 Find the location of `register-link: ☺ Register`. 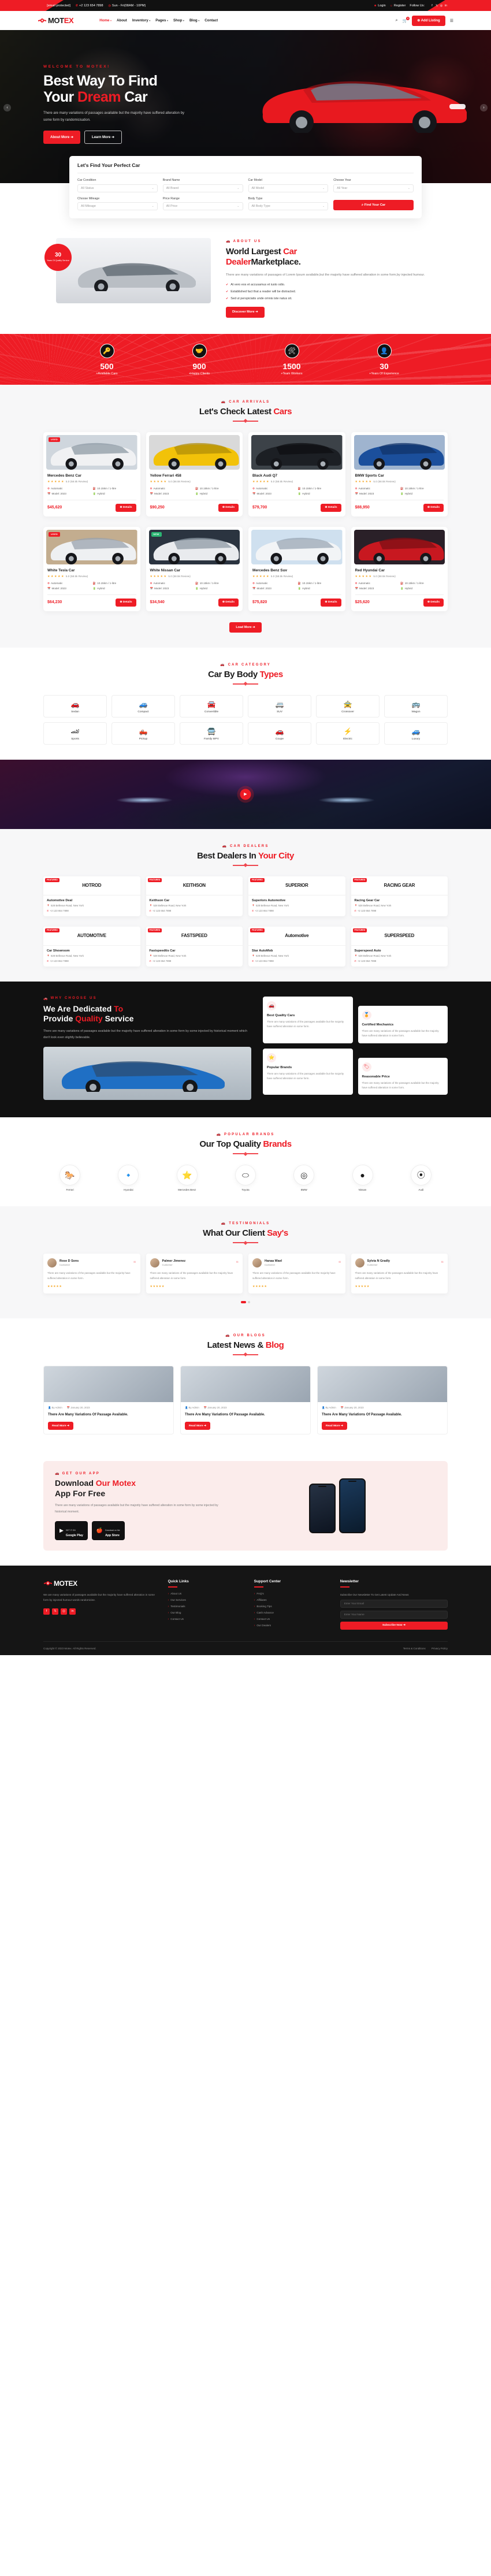

register-link: ☺ Register is located at coordinates (398, 6).